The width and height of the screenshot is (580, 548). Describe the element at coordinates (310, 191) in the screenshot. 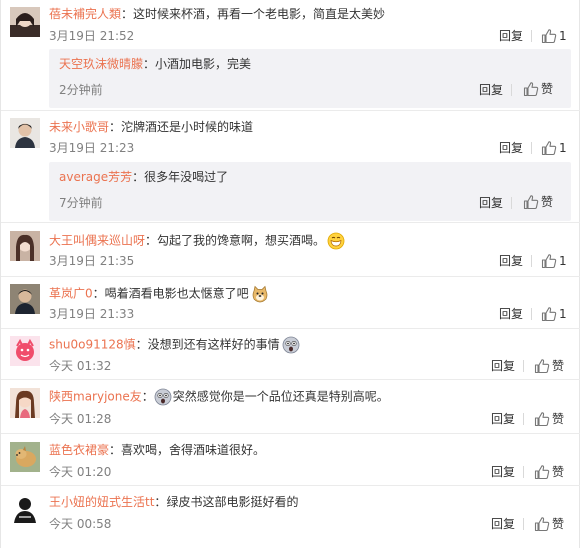

I see `reply-box: average芳芳：很多年没喝过了 7分钟前 回复 赞` at that location.